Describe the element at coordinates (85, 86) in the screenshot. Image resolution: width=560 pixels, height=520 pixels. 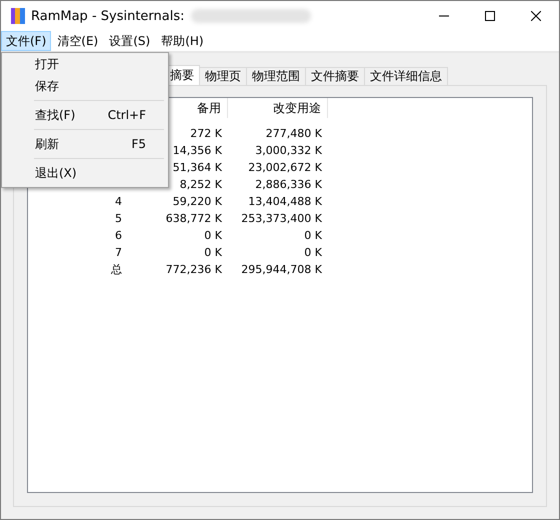
I see `menu-item: 保存` at that location.